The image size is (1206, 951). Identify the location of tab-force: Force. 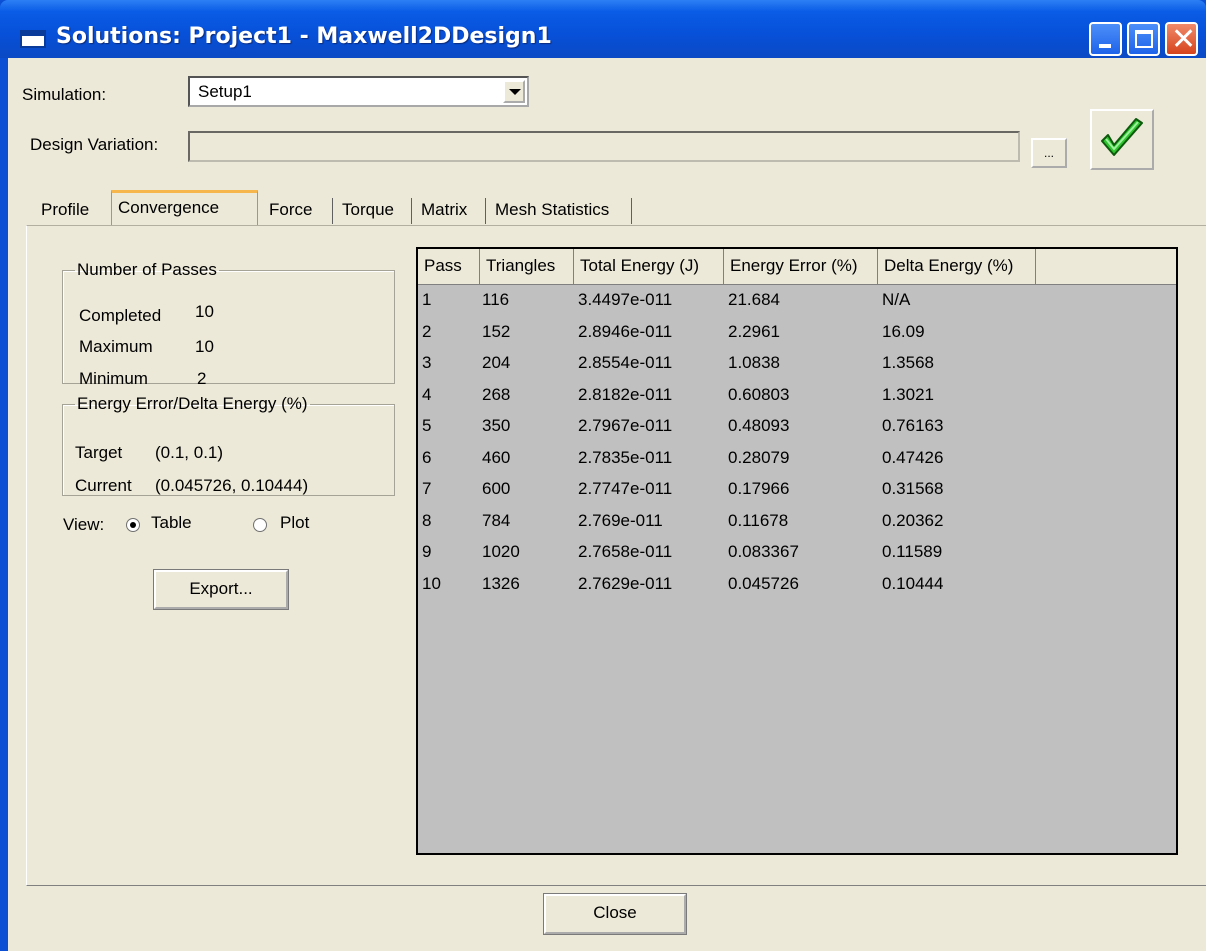
(290, 210).